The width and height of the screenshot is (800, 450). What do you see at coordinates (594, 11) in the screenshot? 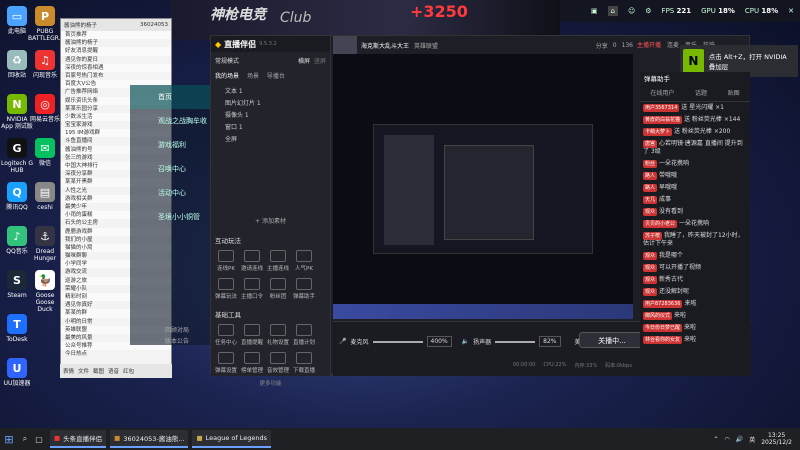
I see `monitor-icon: ▣` at bounding box center [594, 11].